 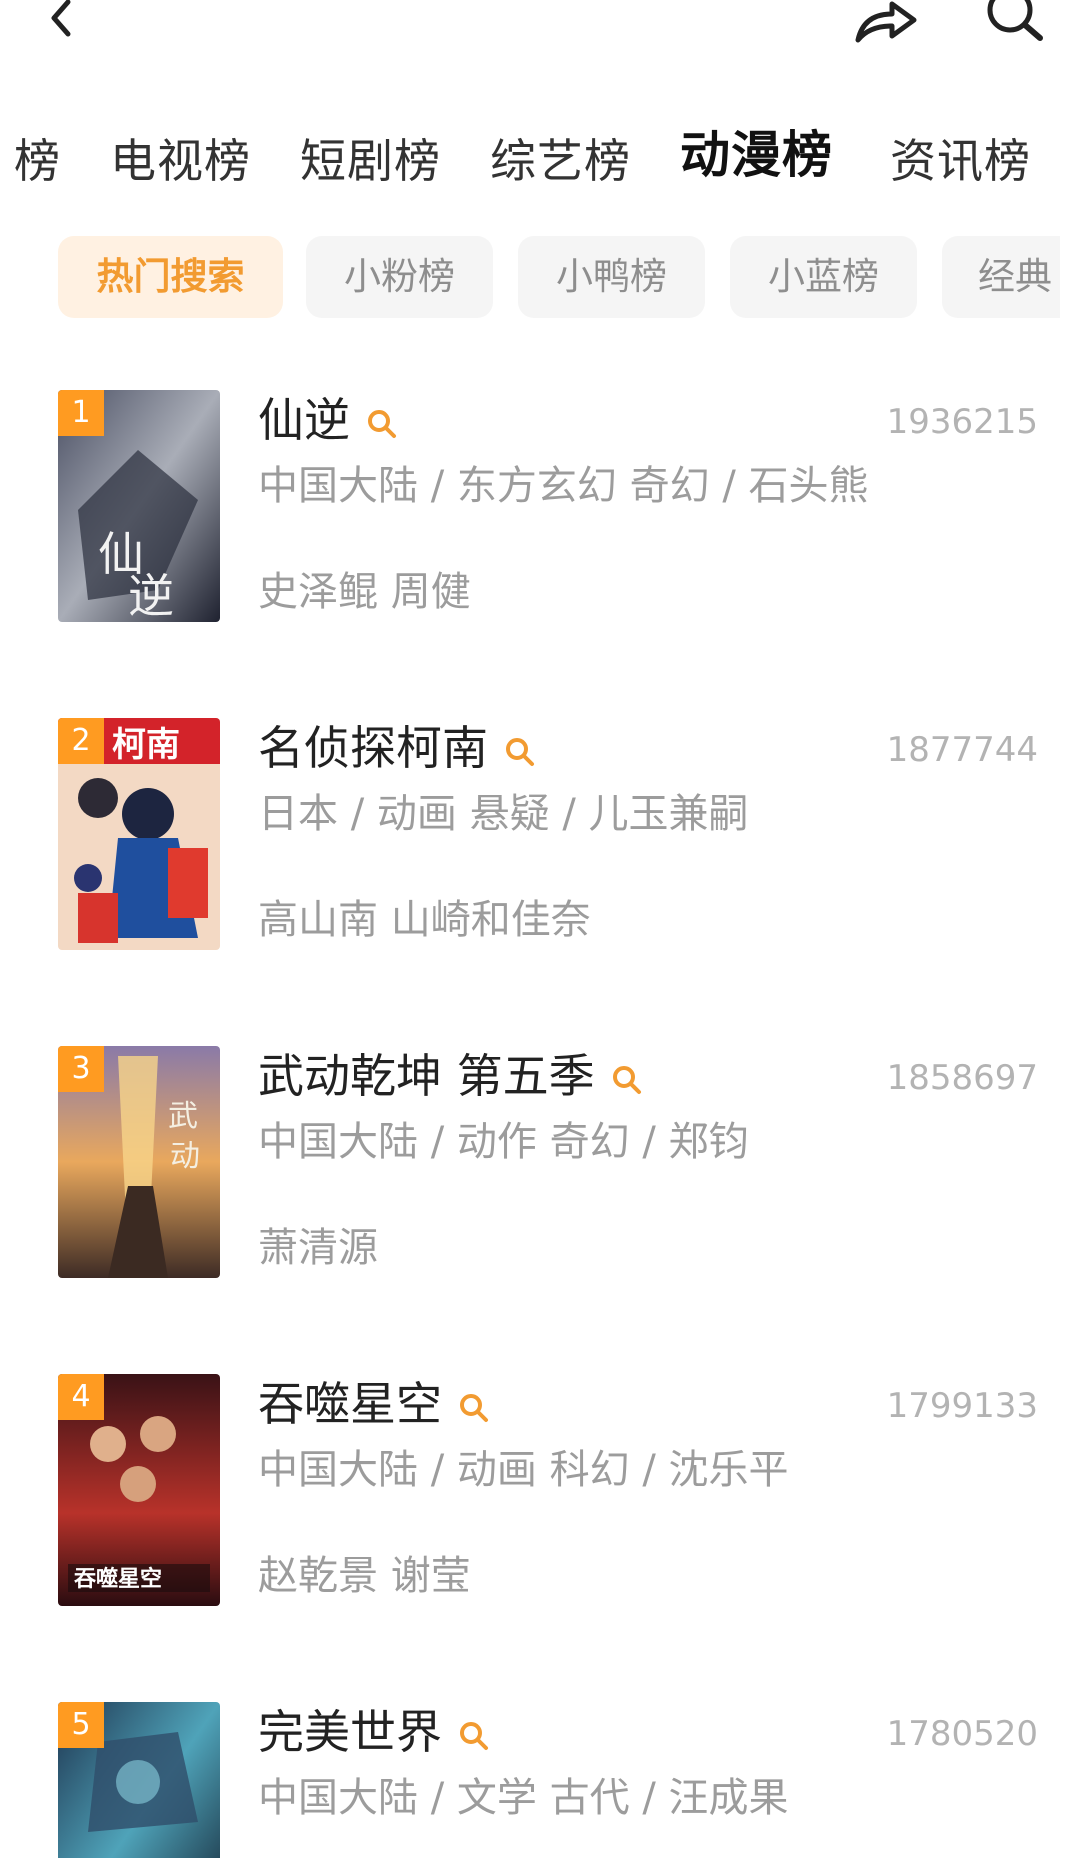 I want to click on search-count: 1877744, so click(x=962, y=750).